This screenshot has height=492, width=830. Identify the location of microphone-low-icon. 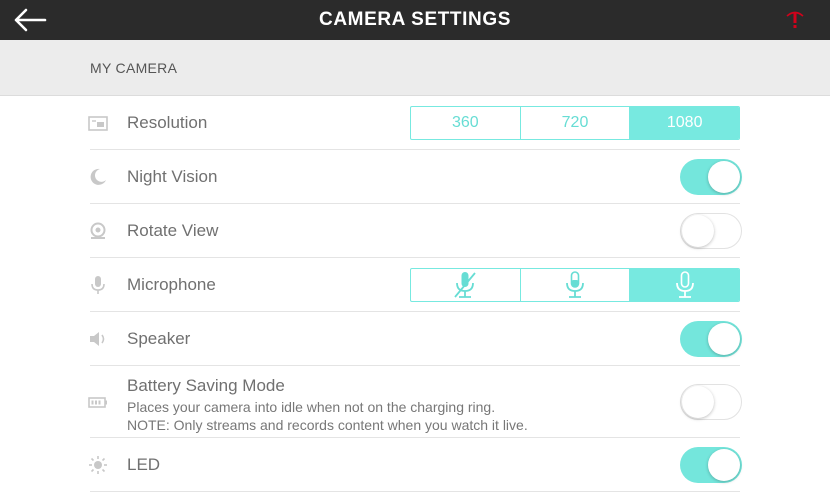
(575, 284).